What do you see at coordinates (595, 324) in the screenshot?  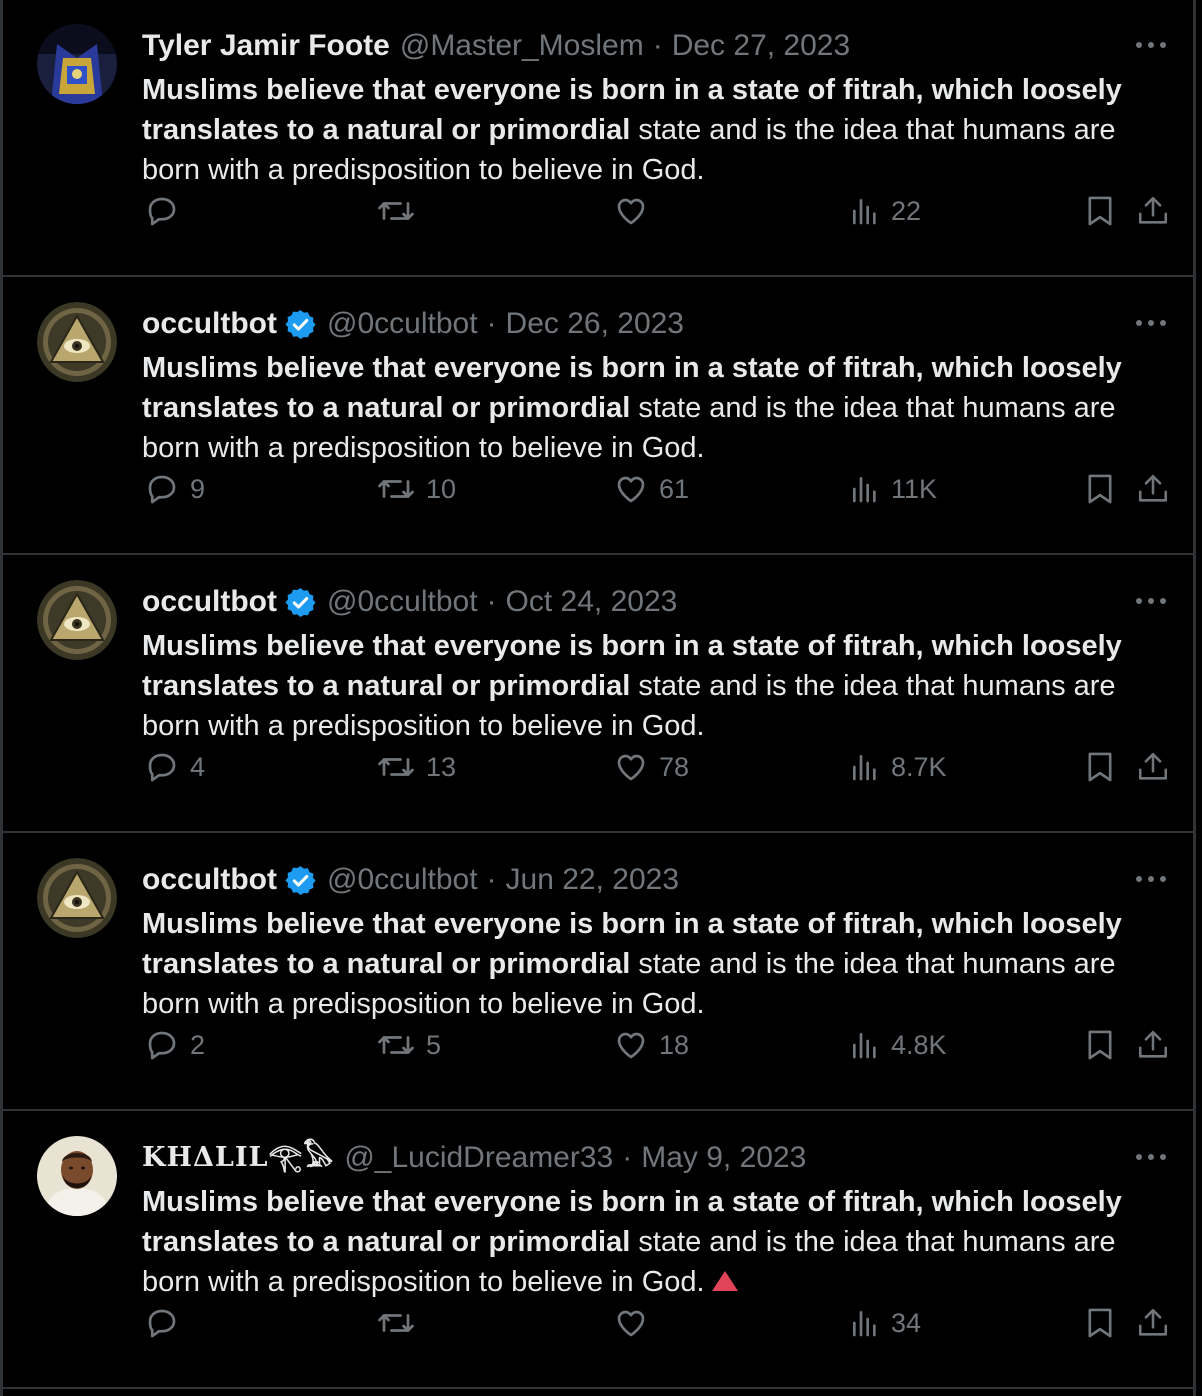 I see `tweet-date: Dec 26, 2023` at bounding box center [595, 324].